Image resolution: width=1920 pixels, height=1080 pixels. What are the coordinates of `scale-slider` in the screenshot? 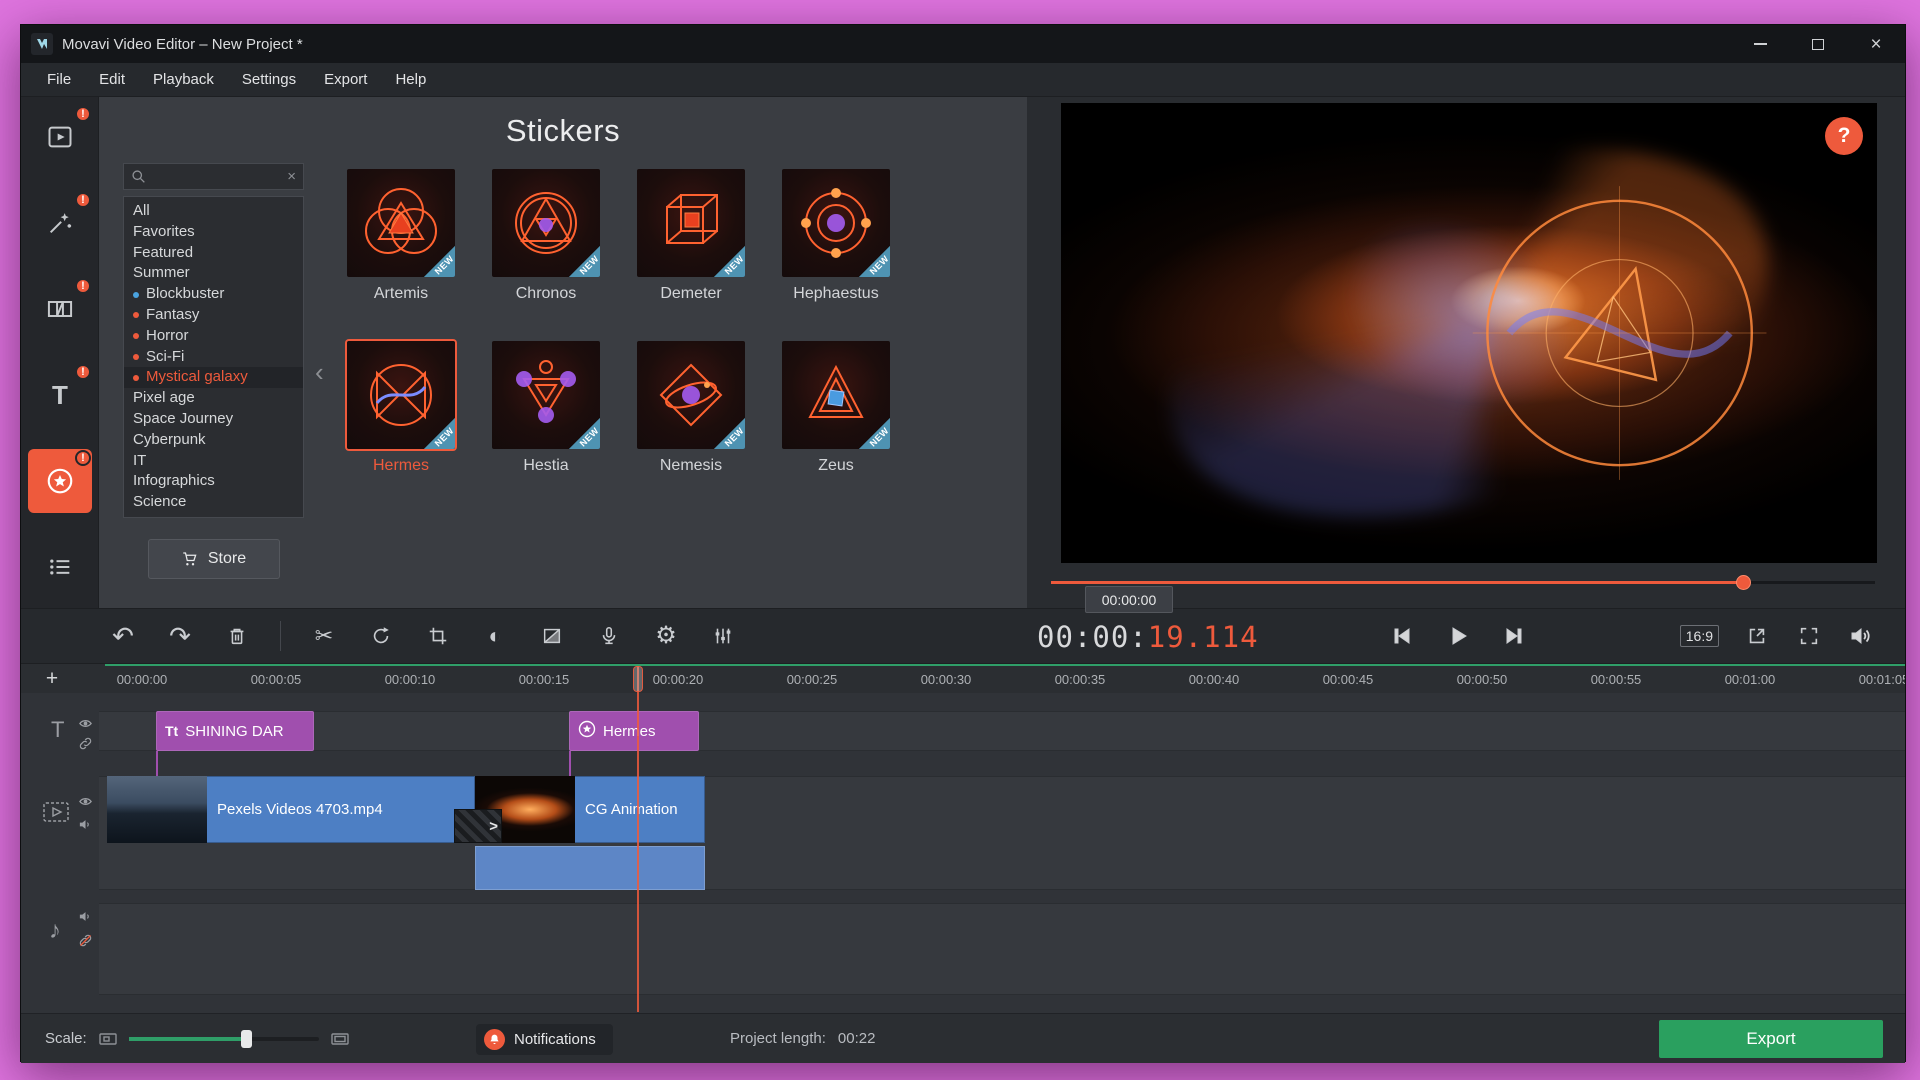 It's located at (223, 1038).